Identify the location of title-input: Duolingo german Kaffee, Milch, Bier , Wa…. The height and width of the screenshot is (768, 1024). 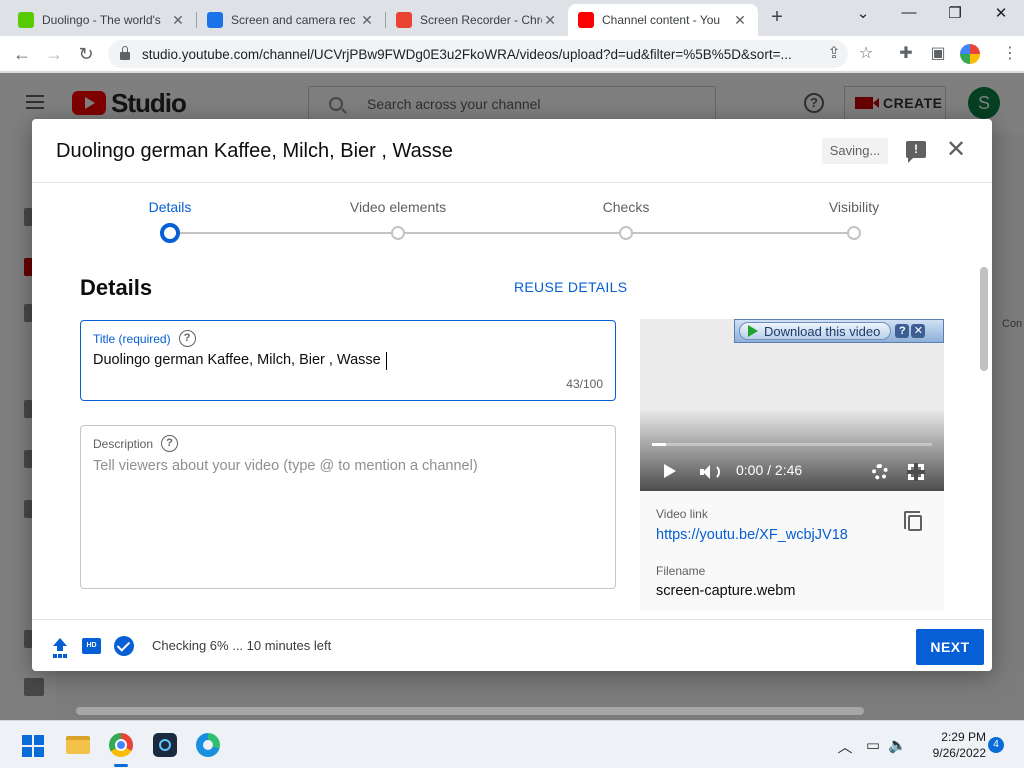
(237, 360).